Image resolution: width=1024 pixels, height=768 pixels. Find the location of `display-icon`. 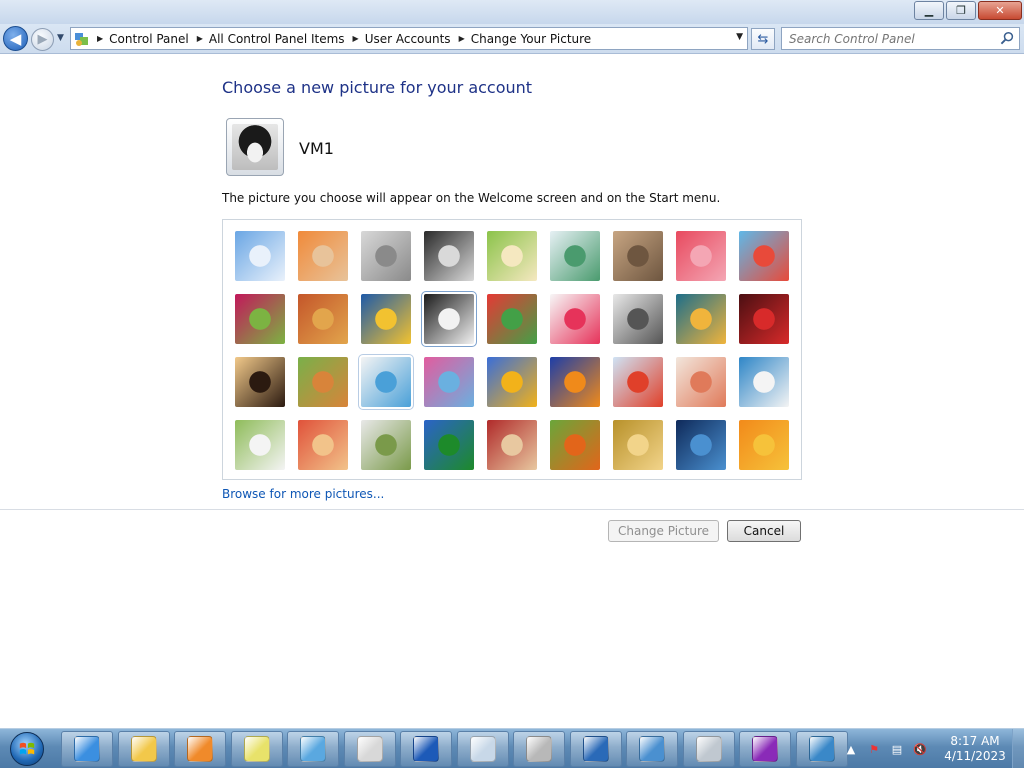

display-icon is located at coordinates (765, 749).